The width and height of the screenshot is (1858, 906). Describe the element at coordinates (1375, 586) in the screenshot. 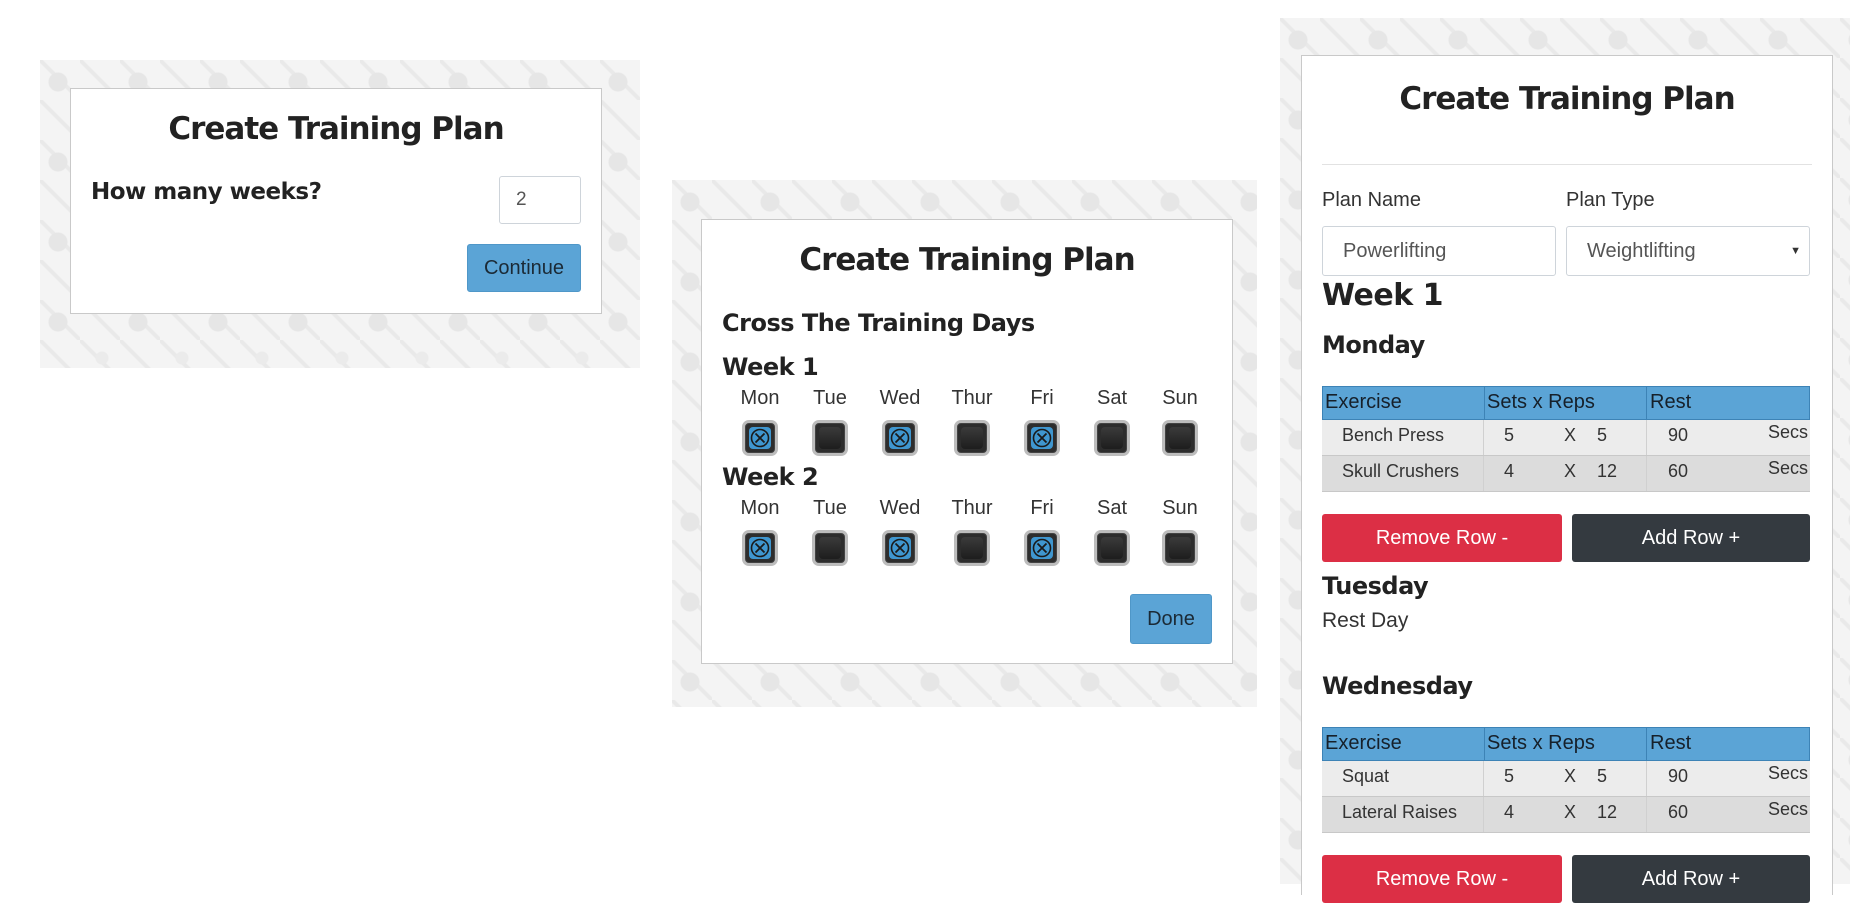

I see `day-heading: Tuesday` at that location.